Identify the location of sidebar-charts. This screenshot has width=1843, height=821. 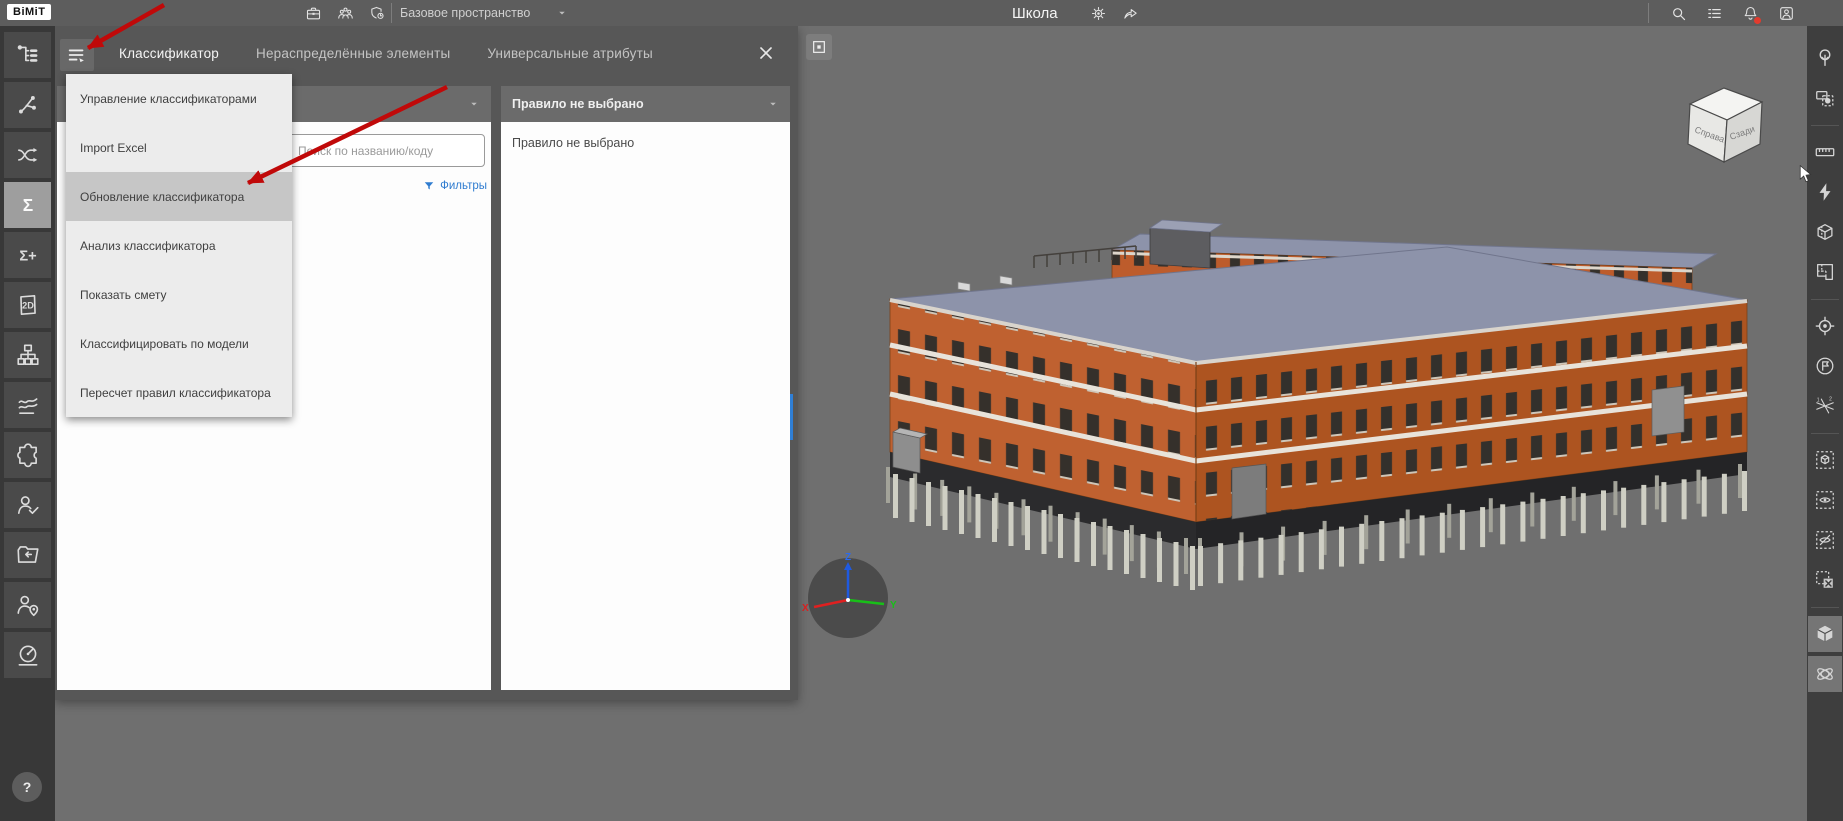
(27, 405).